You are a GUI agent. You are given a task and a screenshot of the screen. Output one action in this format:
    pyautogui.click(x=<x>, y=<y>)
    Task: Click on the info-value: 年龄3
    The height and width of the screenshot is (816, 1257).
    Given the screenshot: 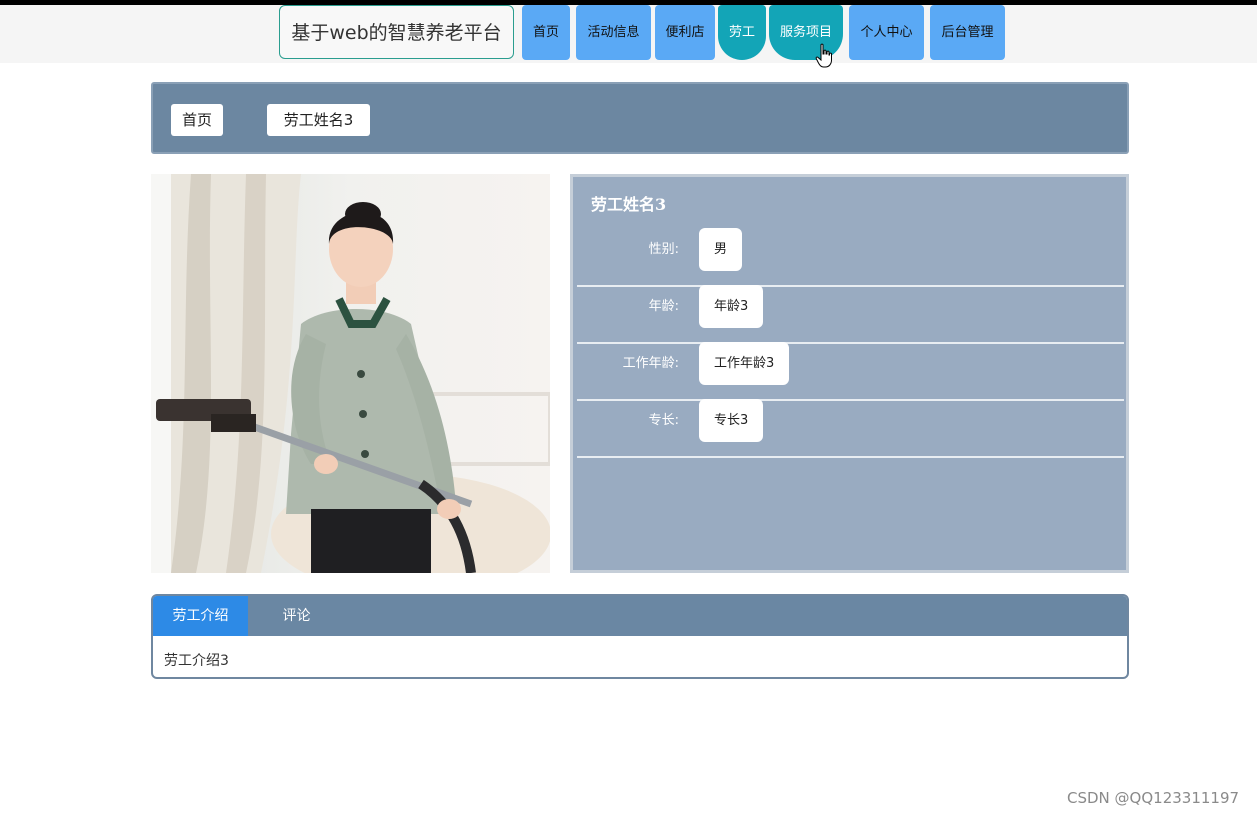 What is the action you would take?
    pyautogui.click(x=731, y=306)
    